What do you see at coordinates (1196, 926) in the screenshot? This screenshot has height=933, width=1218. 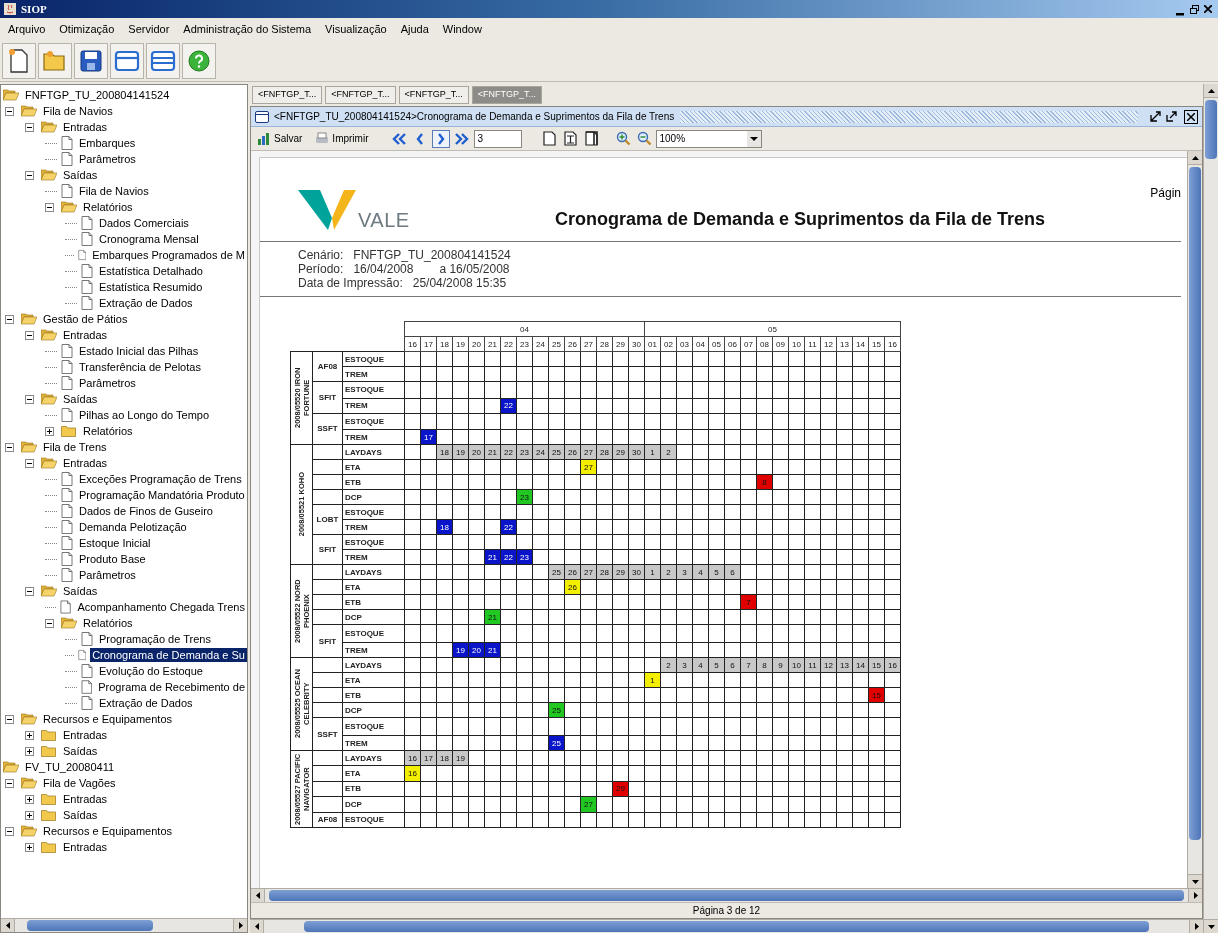 I see `right-arrow-icon` at bounding box center [1196, 926].